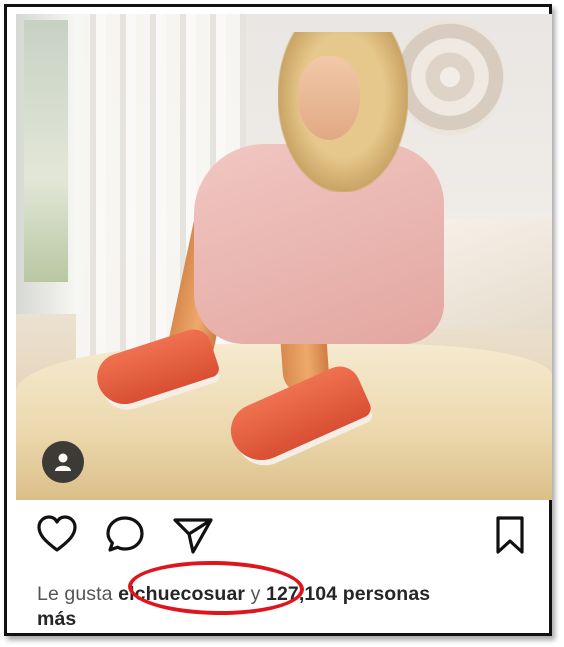 The height and width of the screenshot is (647, 564). What do you see at coordinates (193, 536) in the screenshot?
I see `paper-plane-icon` at bounding box center [193, 536].